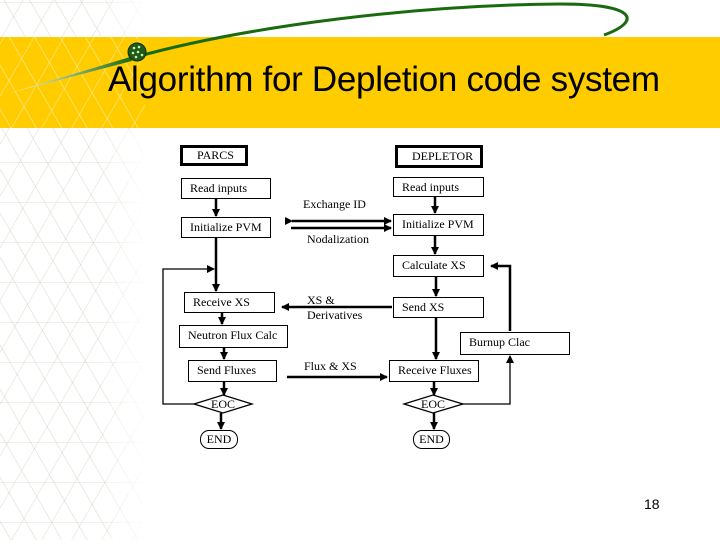 The height and width of the screenshot is (540, 720). Describe the element at coordinates (438, 187) in the screenshot. I see `right-step-read-inputs: Read inputs` at that location.